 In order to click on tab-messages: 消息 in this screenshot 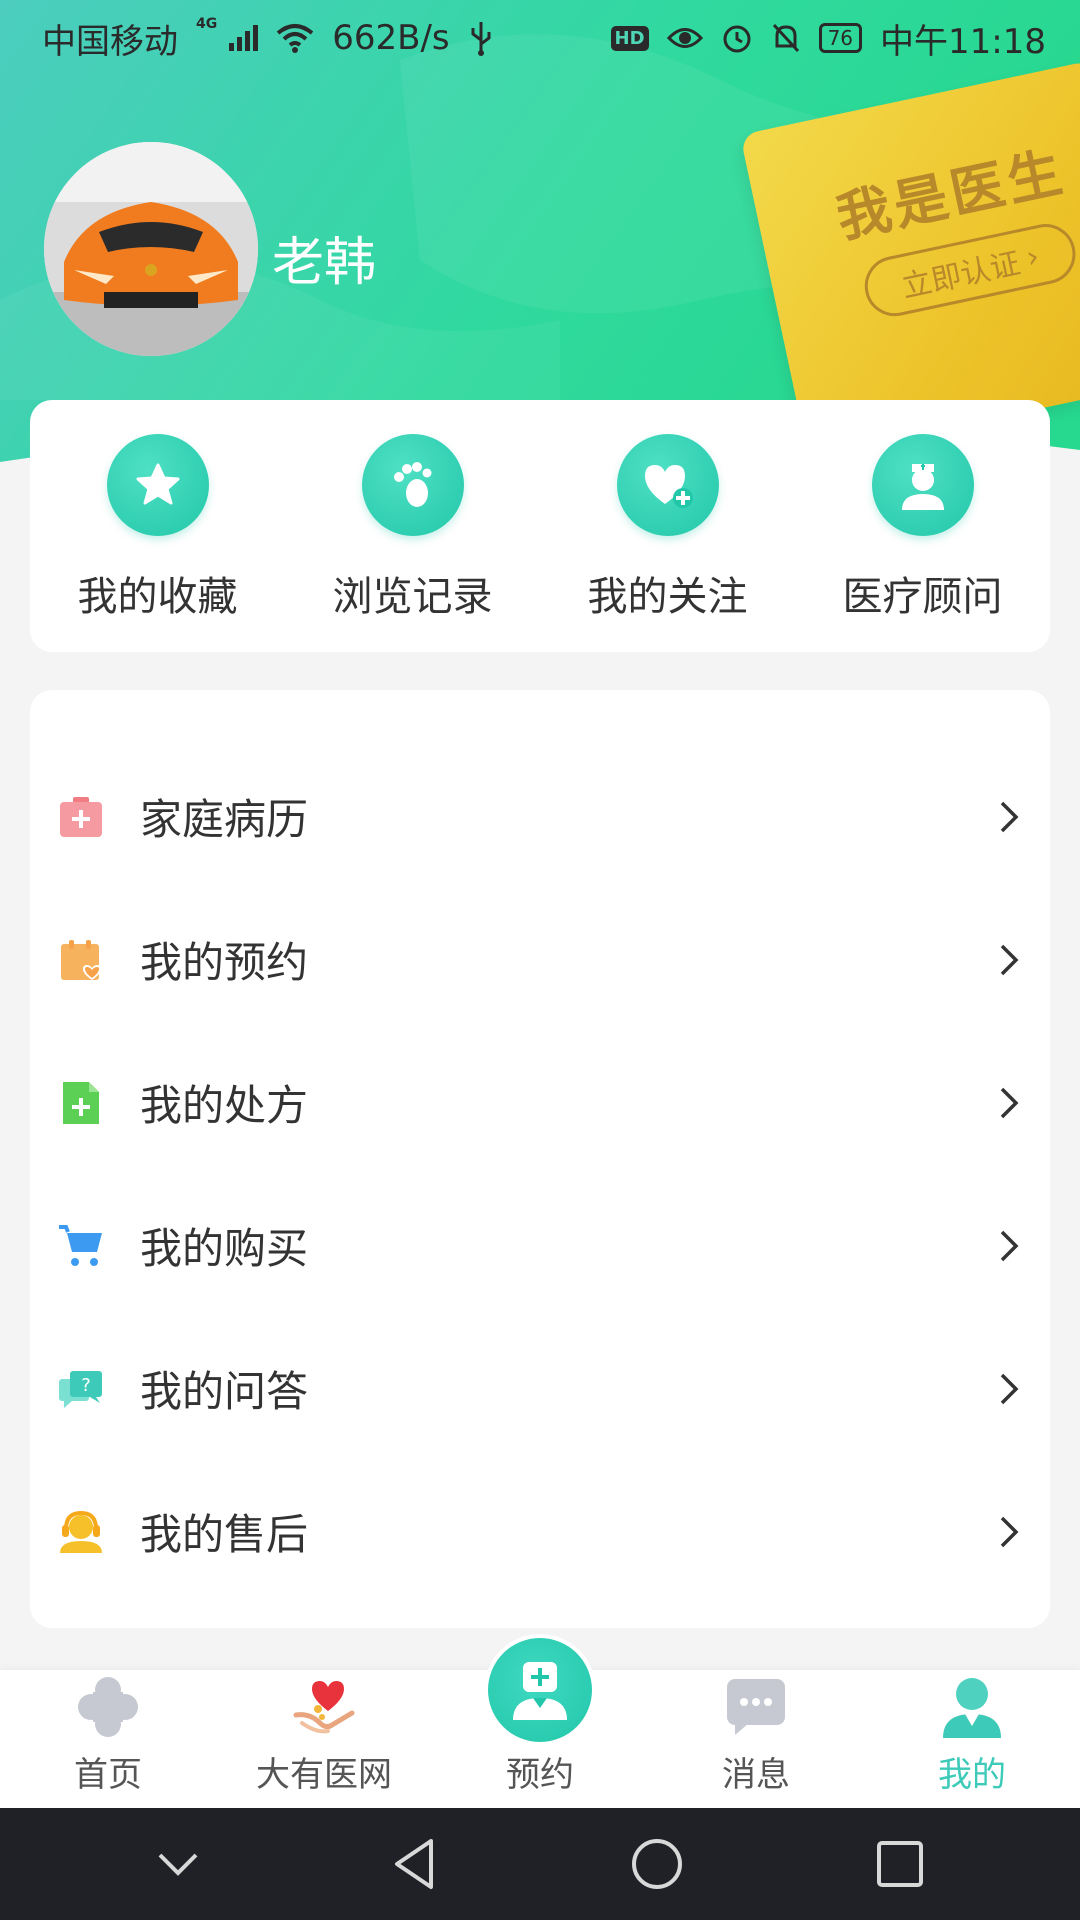, I will do `click(756, 1735)`.